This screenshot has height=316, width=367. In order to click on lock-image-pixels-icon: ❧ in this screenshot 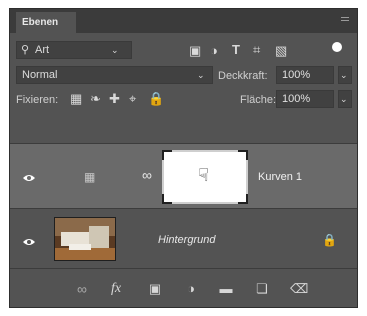, I will do `click(95, 99)`.